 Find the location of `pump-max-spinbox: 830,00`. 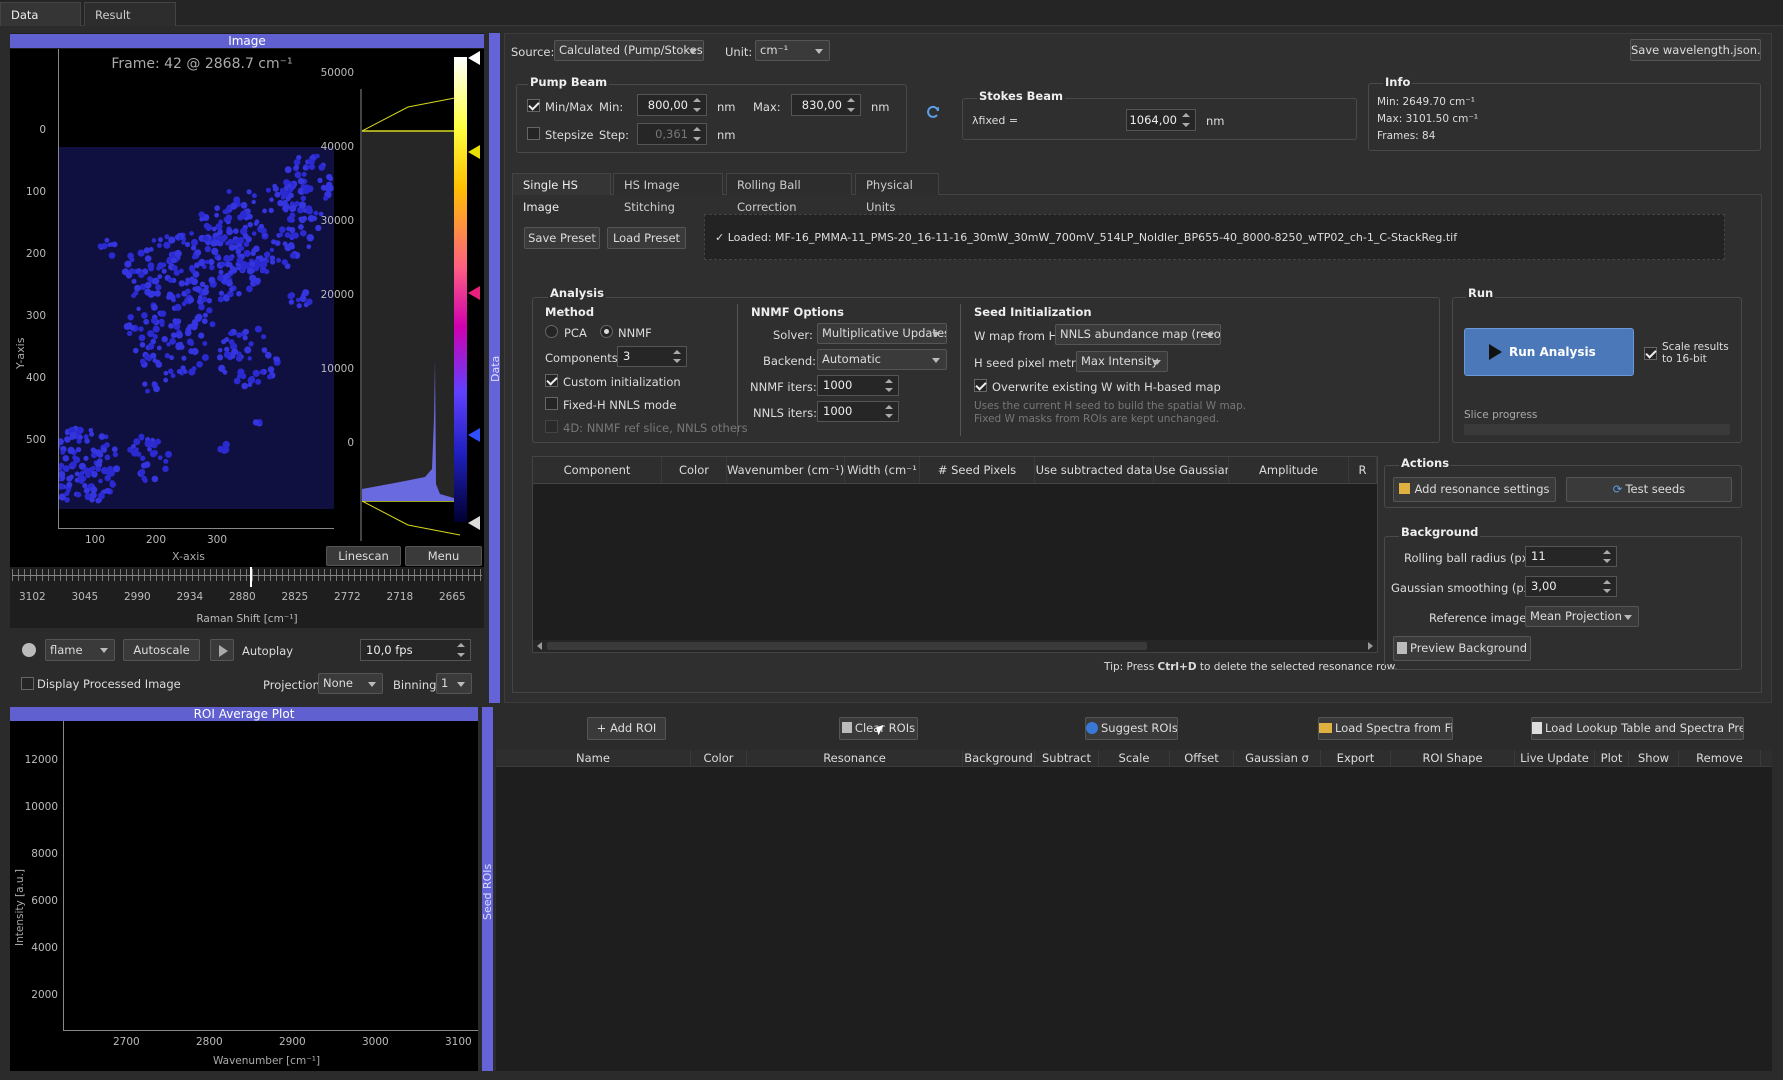

pump-max-spinbox: 830,00 is located at coordinates (826, 105).